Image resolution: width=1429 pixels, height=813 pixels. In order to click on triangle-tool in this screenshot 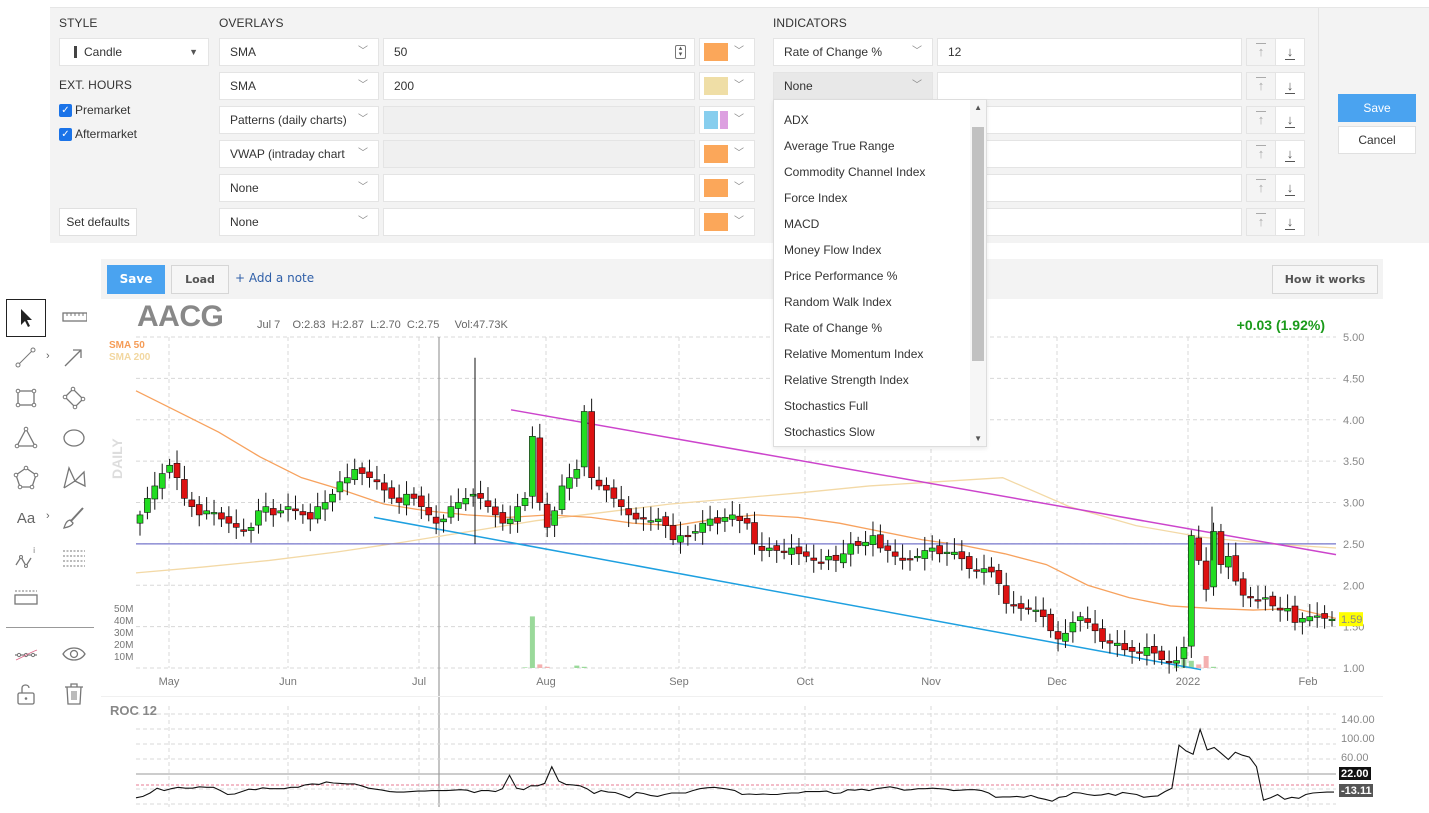, I will do `click(26, 438)`.